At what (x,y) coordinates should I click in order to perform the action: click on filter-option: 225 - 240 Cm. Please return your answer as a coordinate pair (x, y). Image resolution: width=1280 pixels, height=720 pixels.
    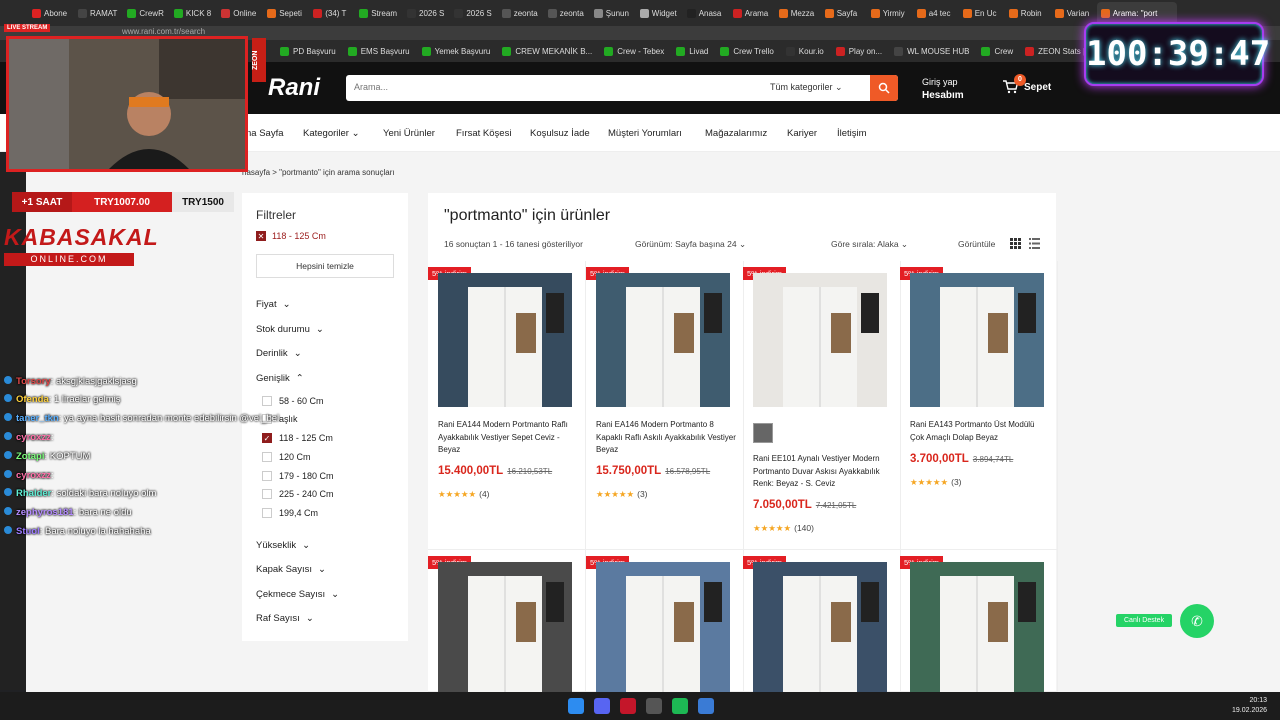
    Looking at the image, I should click on (298, 494).